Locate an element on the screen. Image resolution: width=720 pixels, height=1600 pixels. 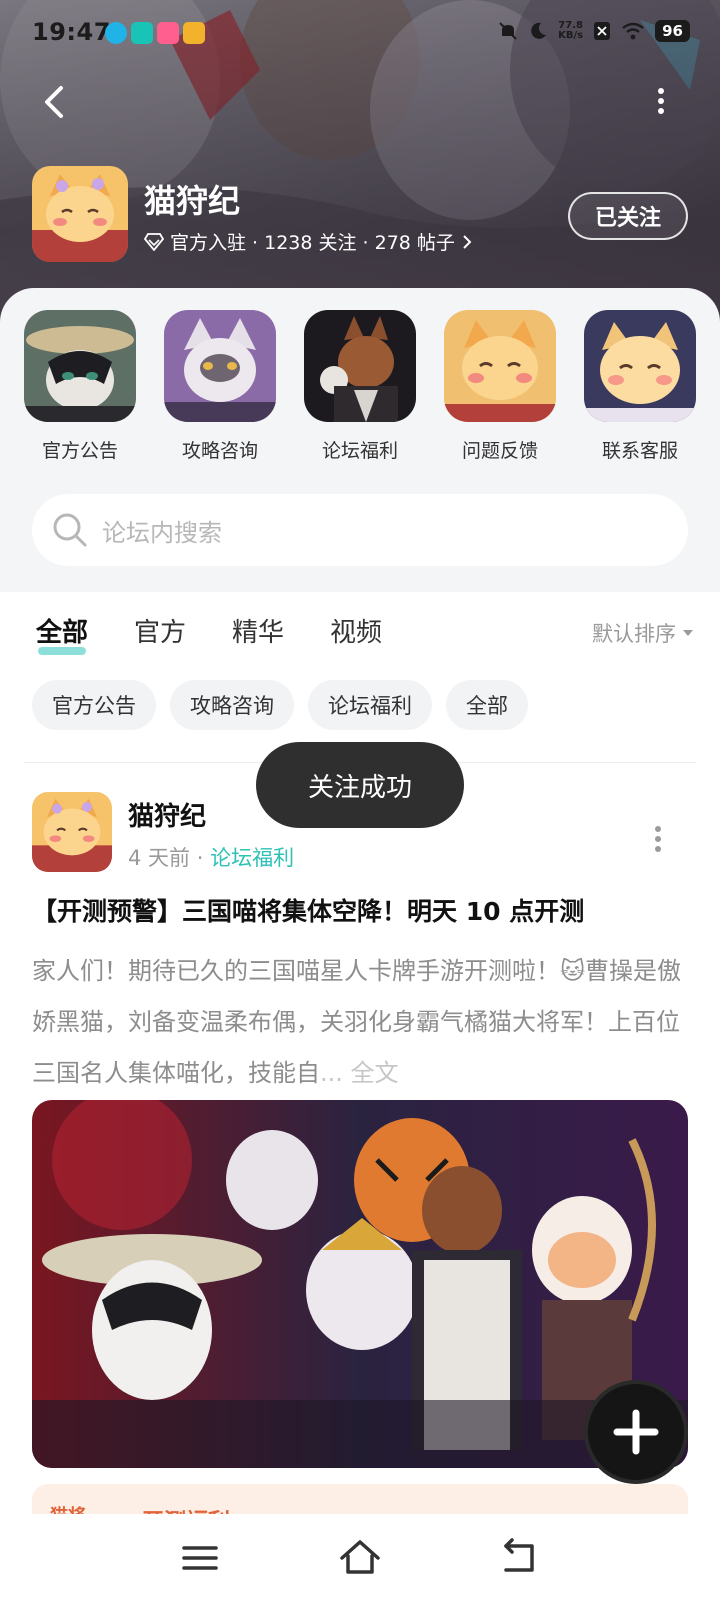
network-speed: 77.8 KB/s is located at coordinates (571, 30).